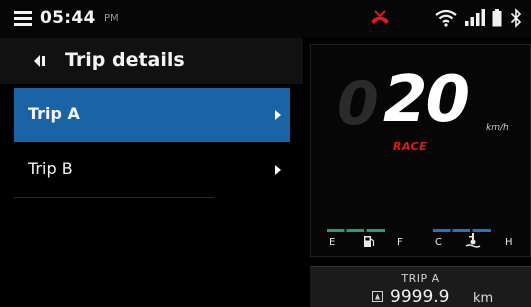 This screenshot has height=307, width=531. I want to click on battery-icon, so click(497, 18).